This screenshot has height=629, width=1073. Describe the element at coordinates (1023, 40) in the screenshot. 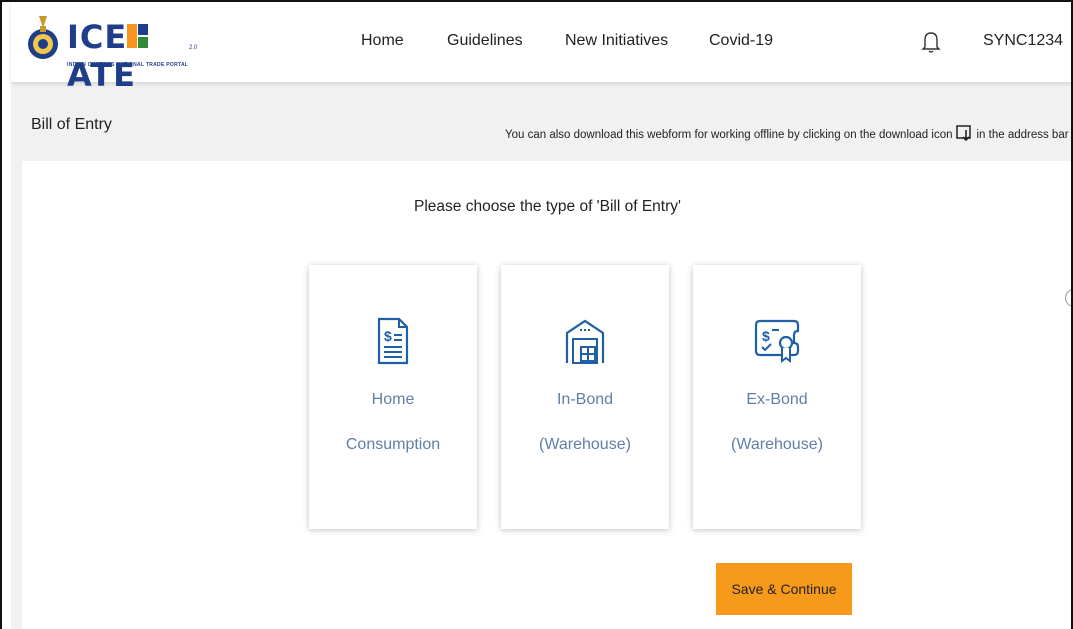

I see `user-name: SYNC1234` at that location.